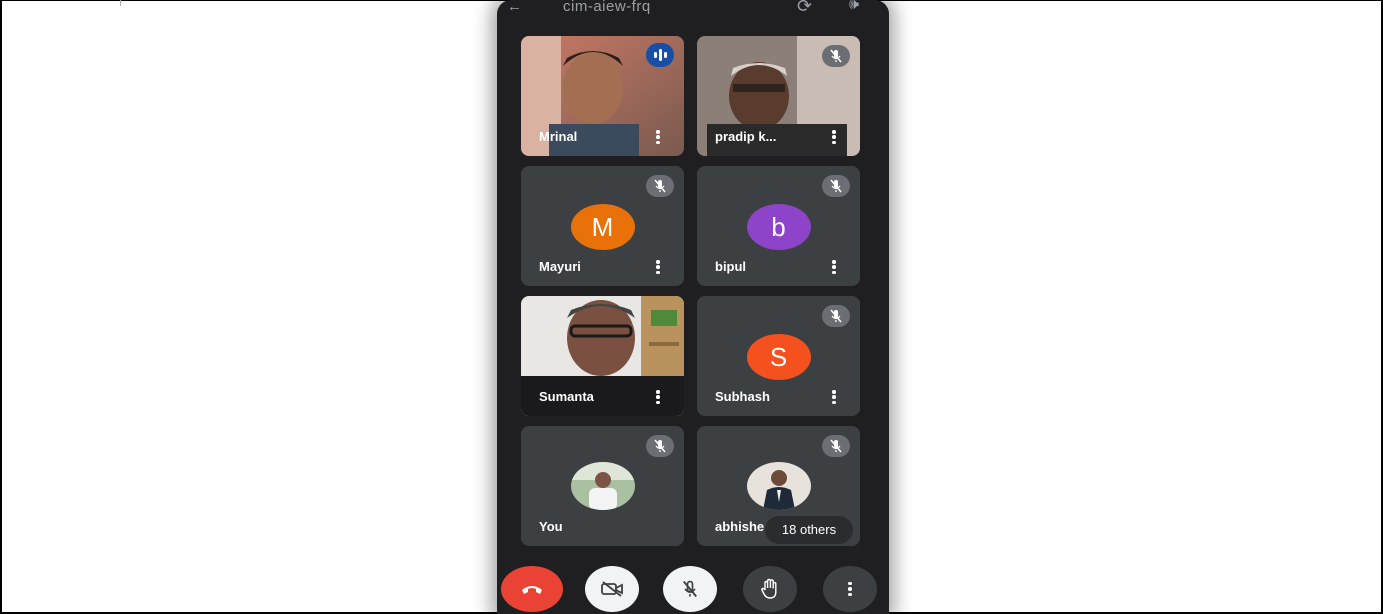  I want to click on top-bar: ← cim-aiew-frq ⟳ 🕪, so click(693, 10).